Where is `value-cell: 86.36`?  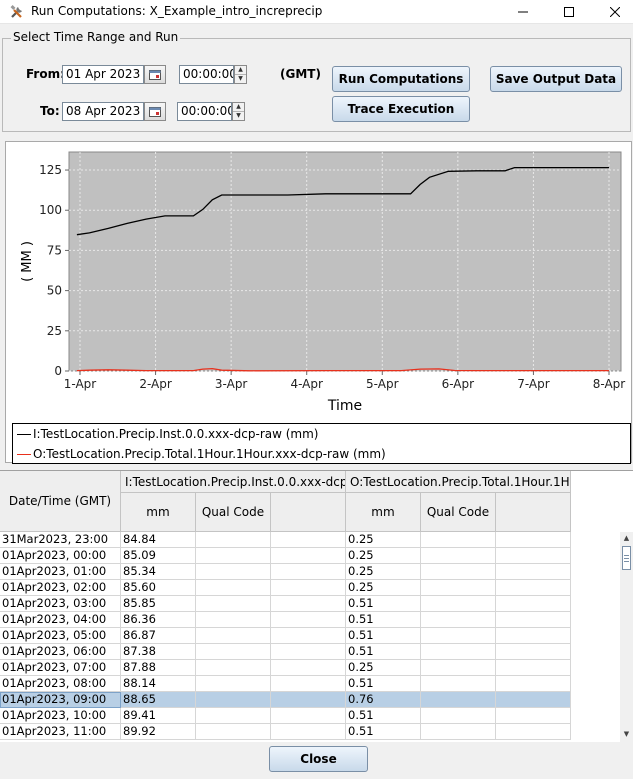 value-cell: 86.36 is located at coordinates (158, 620).